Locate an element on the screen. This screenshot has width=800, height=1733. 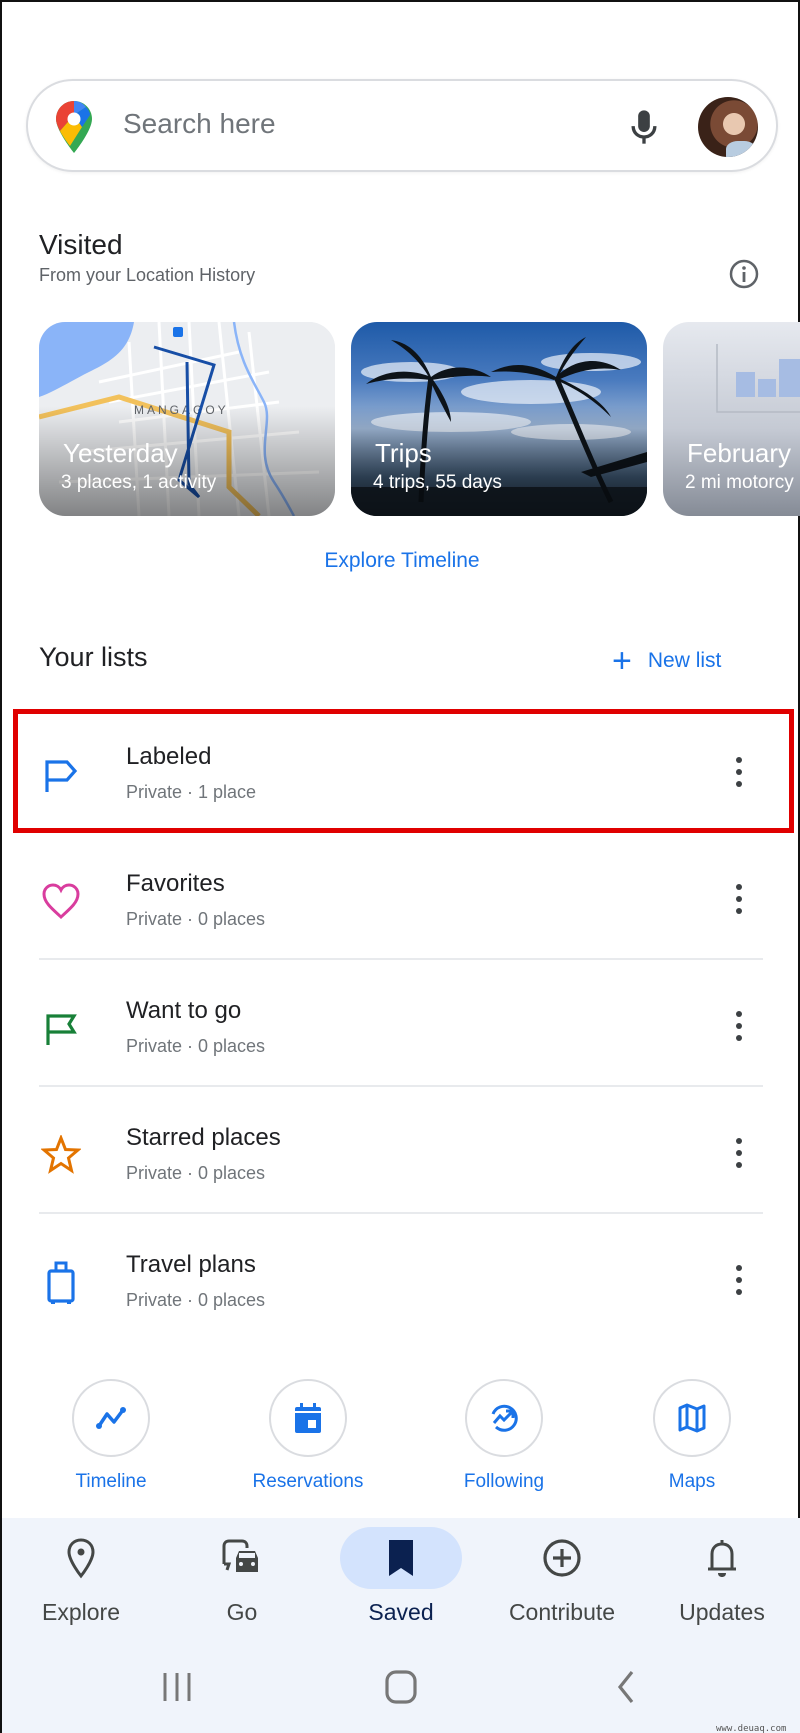
card-subtitle: 4 trips, 55 days is located at coordinates (437, 482).